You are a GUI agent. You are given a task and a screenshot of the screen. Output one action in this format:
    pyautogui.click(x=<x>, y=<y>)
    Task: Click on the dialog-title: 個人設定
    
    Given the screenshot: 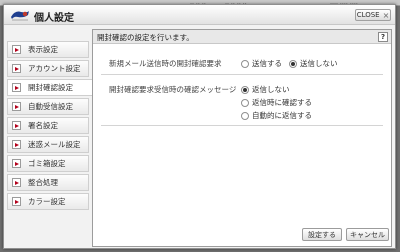 What is the action you would take?
    pyautogui.click(x=54, y=18)
    